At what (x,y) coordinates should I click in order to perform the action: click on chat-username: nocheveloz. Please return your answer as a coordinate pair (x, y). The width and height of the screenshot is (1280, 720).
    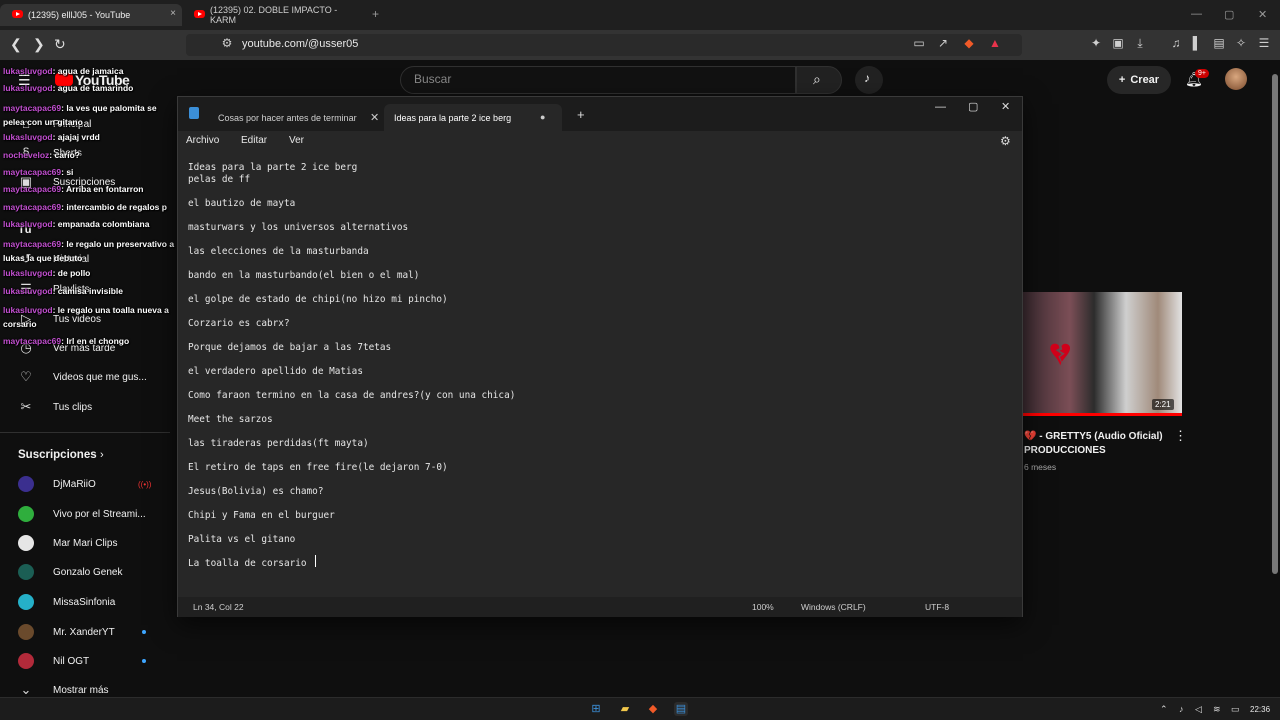
    Looking at the image, I should click on (26, 155).